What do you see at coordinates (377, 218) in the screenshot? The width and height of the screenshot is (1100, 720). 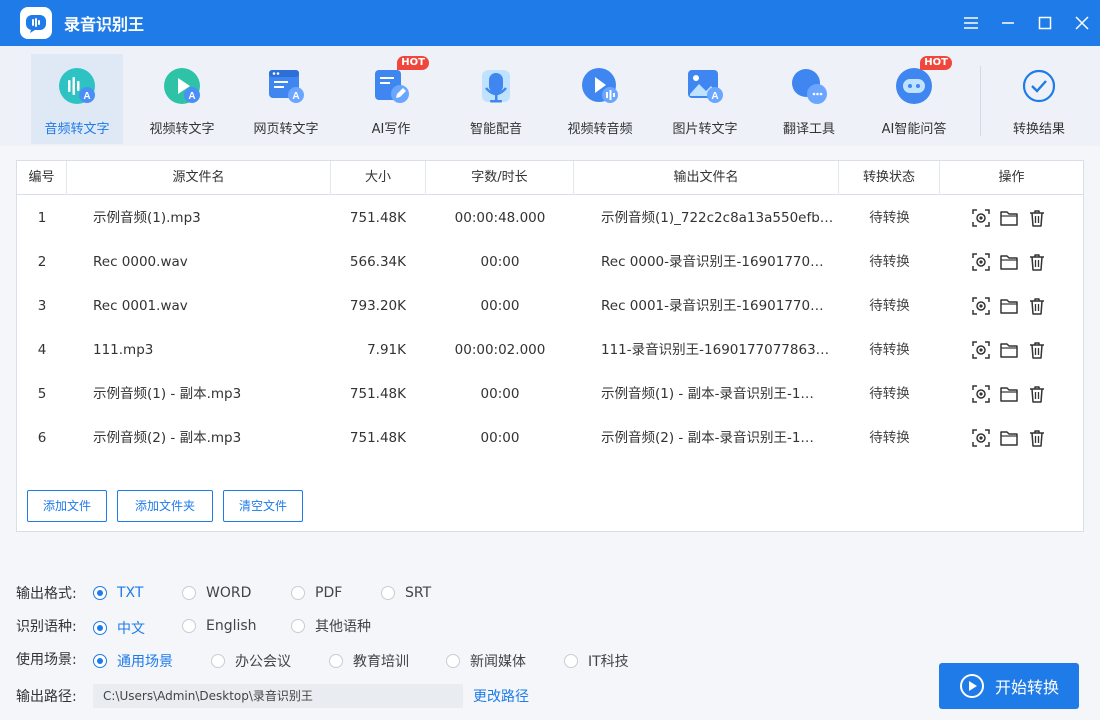 I see `file-size: 751.48K` at bounding box center [377, 218].